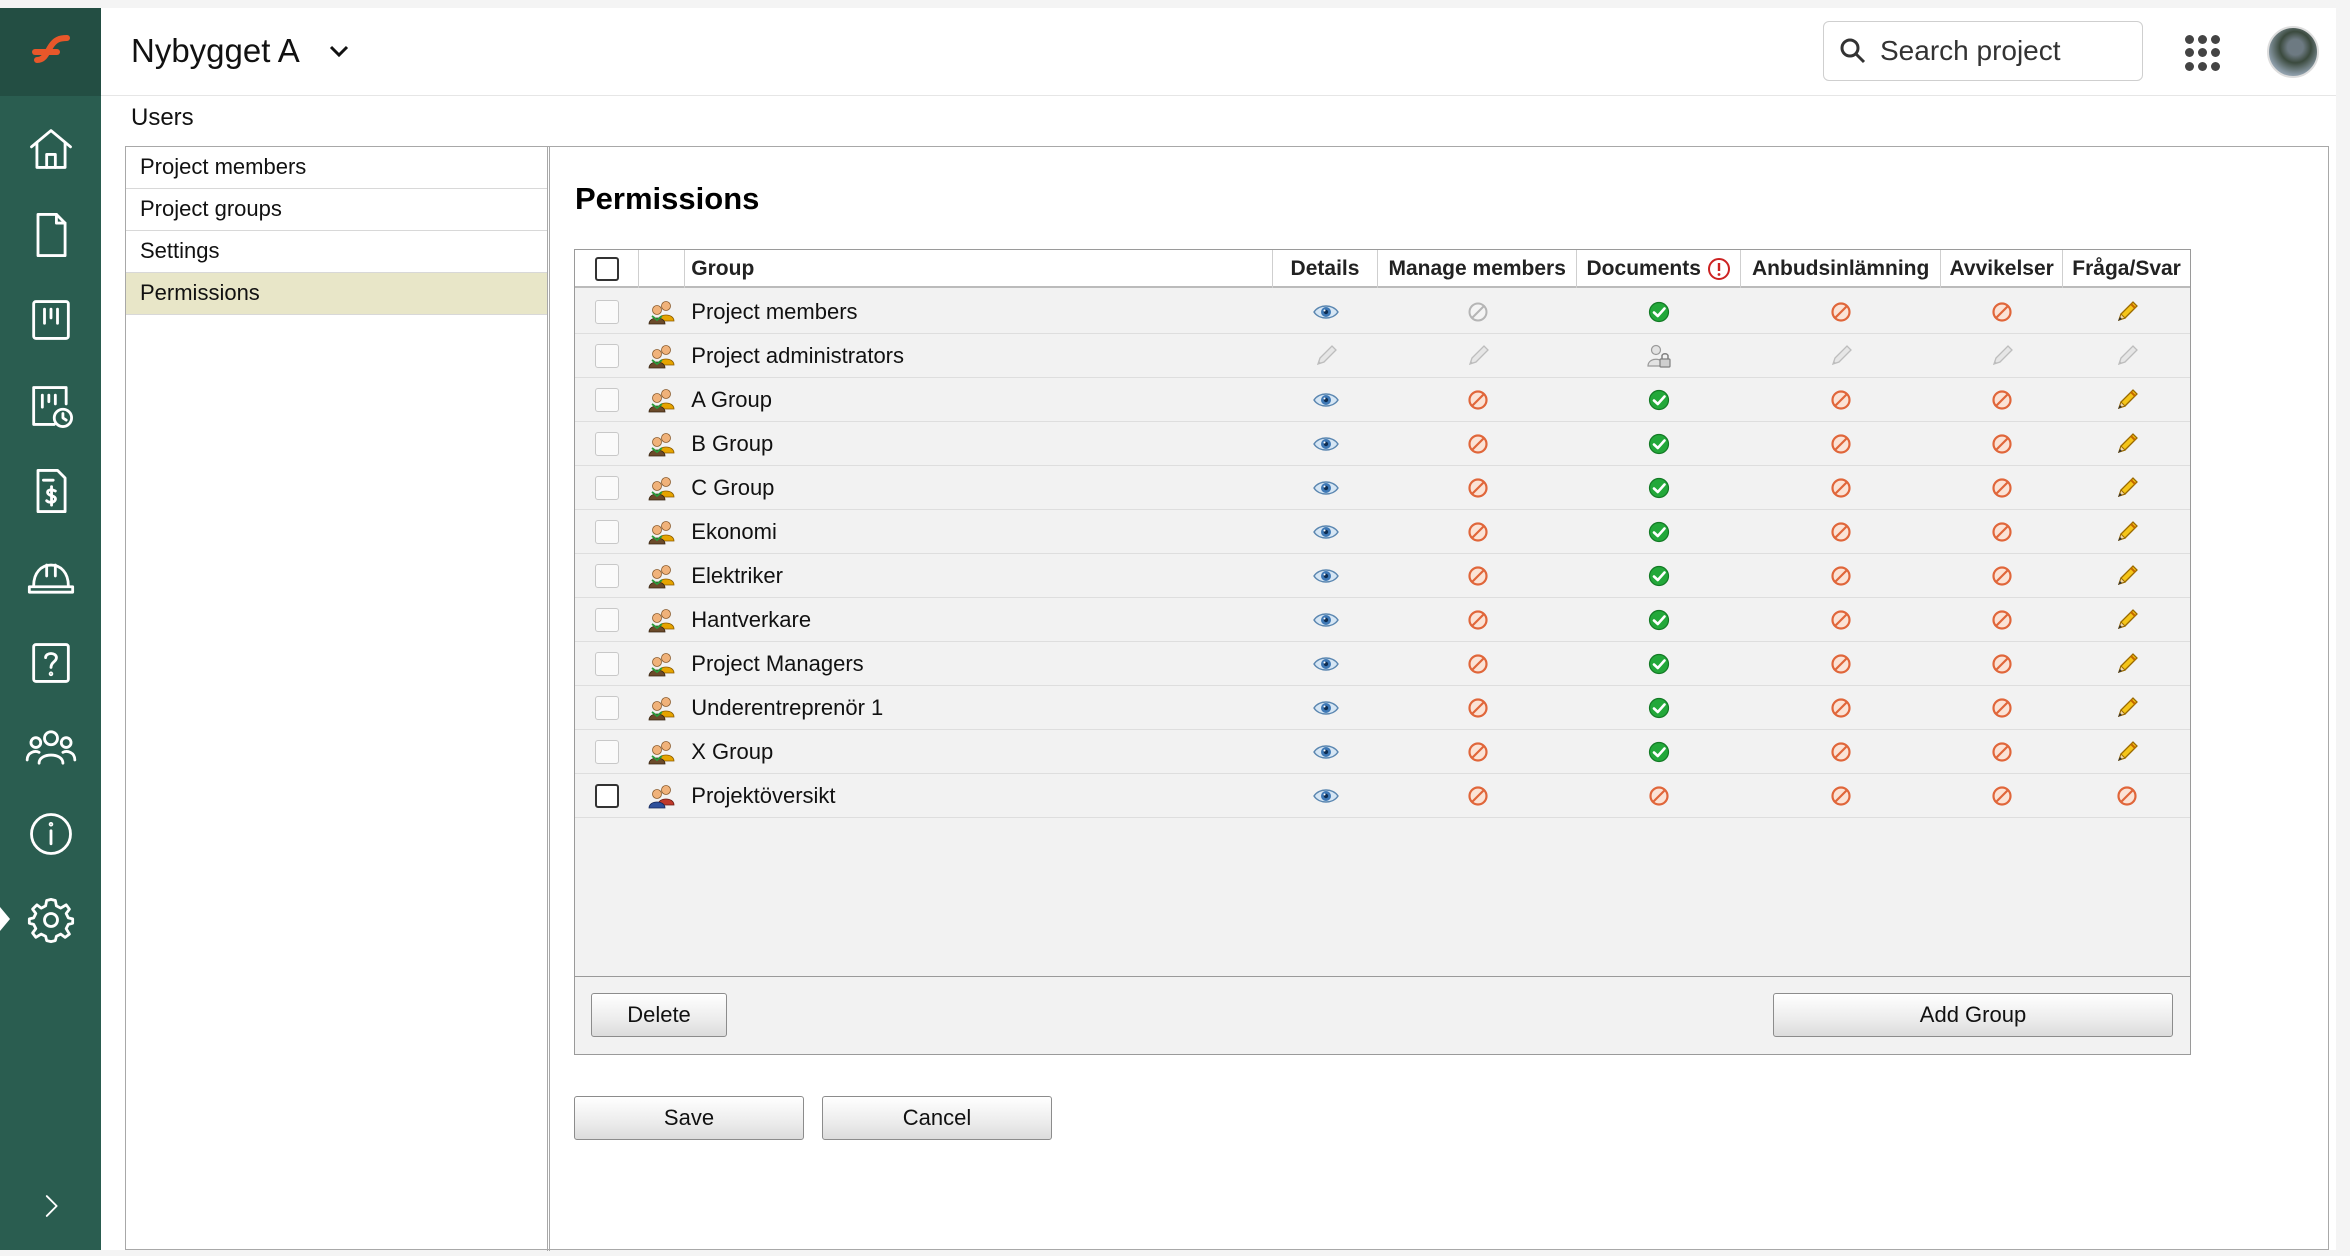 The image size is (2350, 1256). I want to click on table-row: A Group, so click(1382, 400).